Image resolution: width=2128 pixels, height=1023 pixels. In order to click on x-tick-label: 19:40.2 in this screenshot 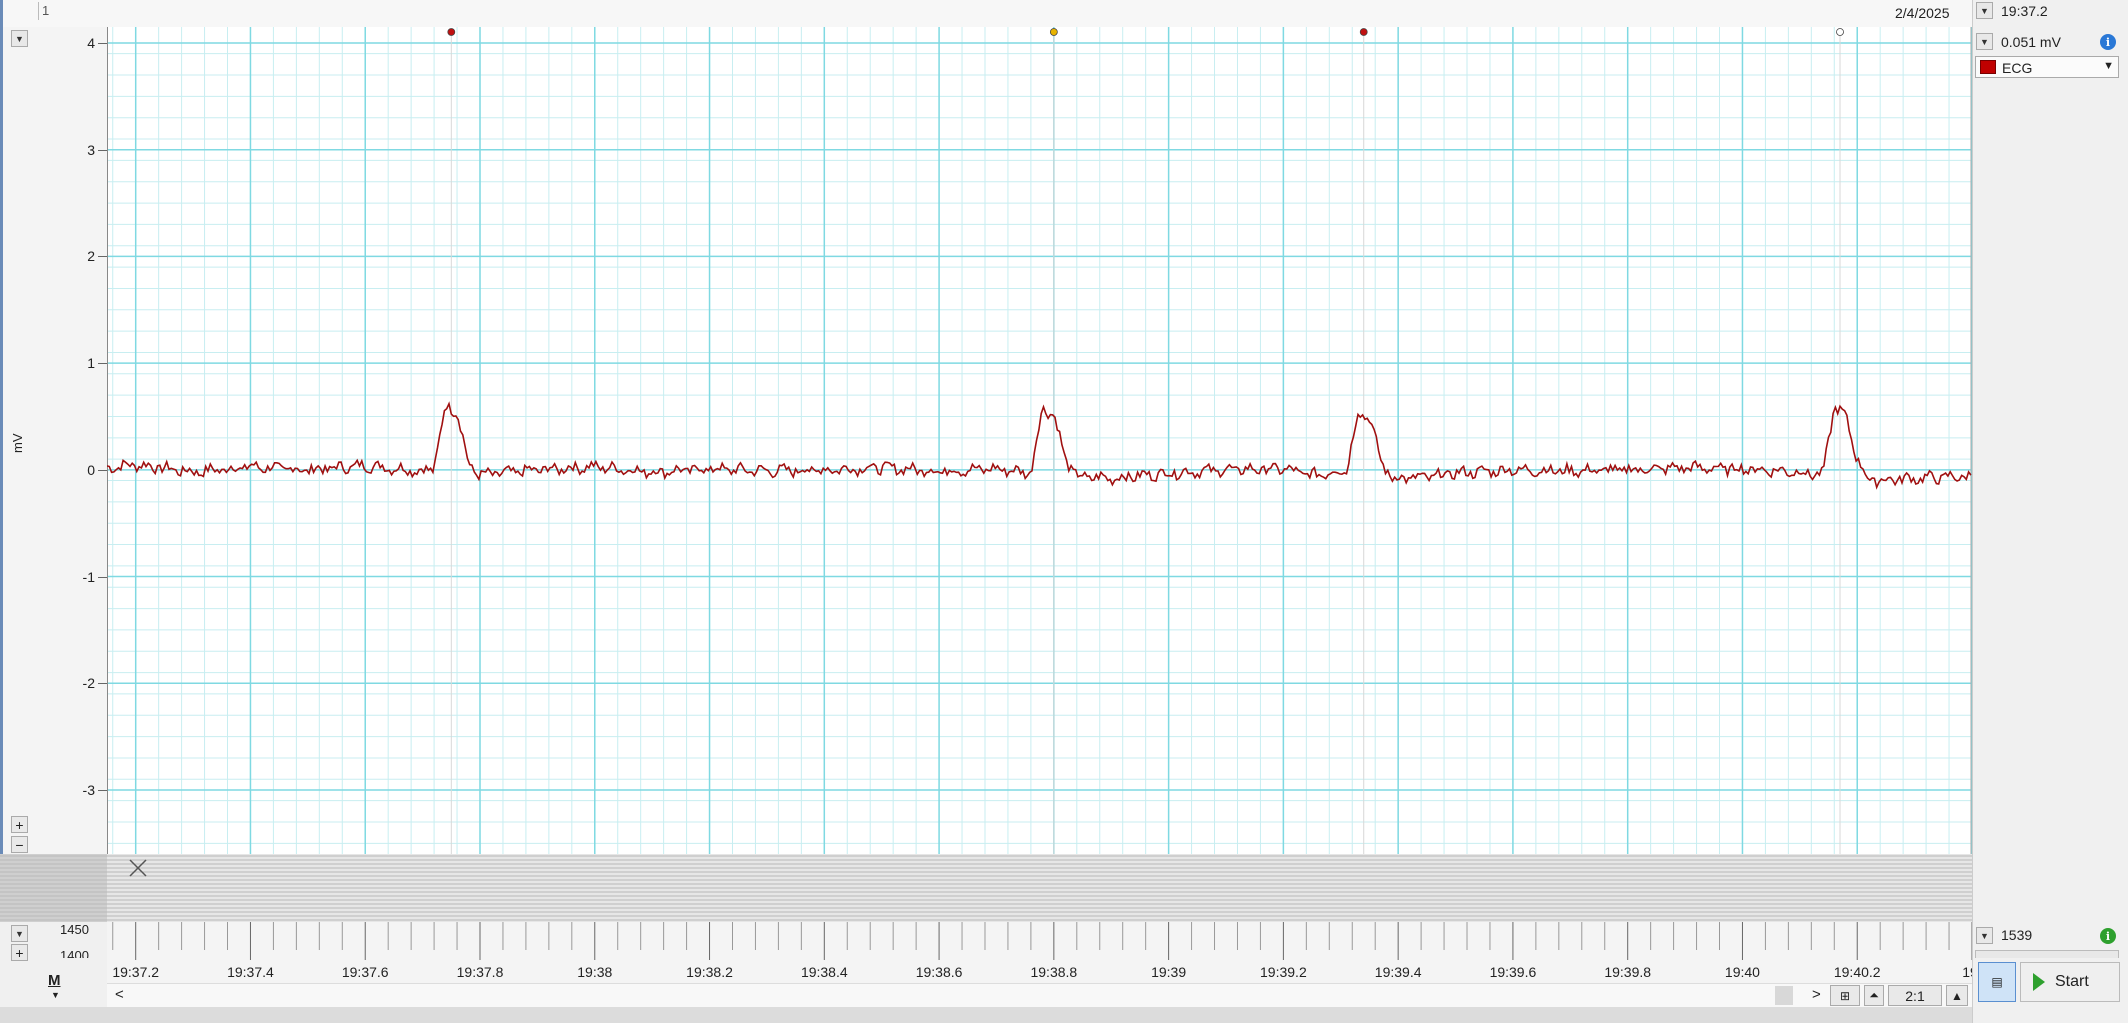, I will do `click(1857, 972)`.